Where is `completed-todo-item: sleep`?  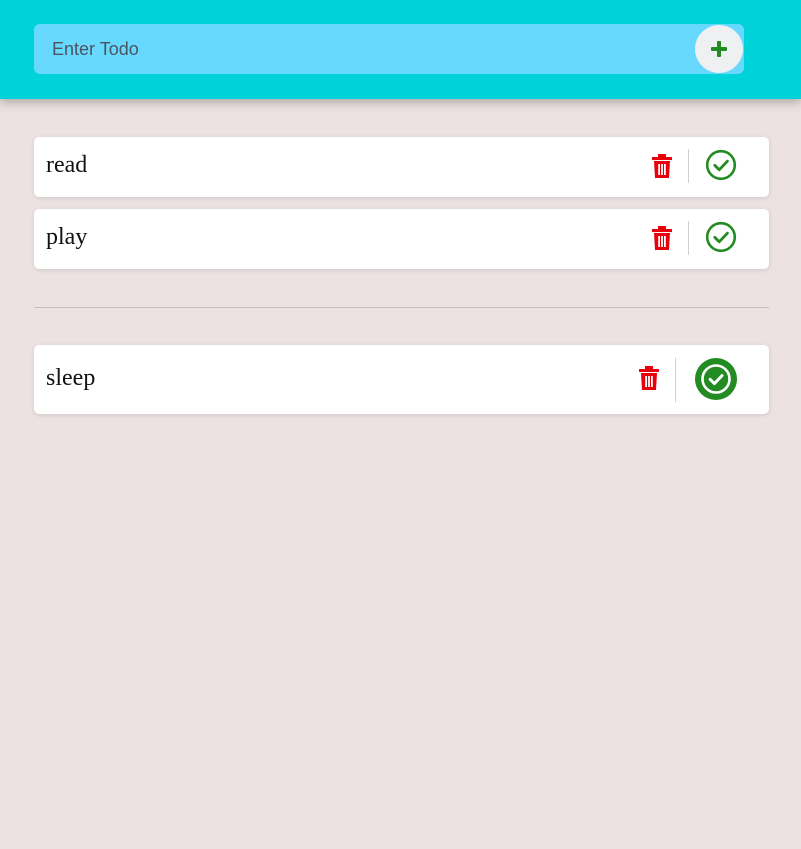
completed-todo-item: sleep is located at coordinates (401, 379).